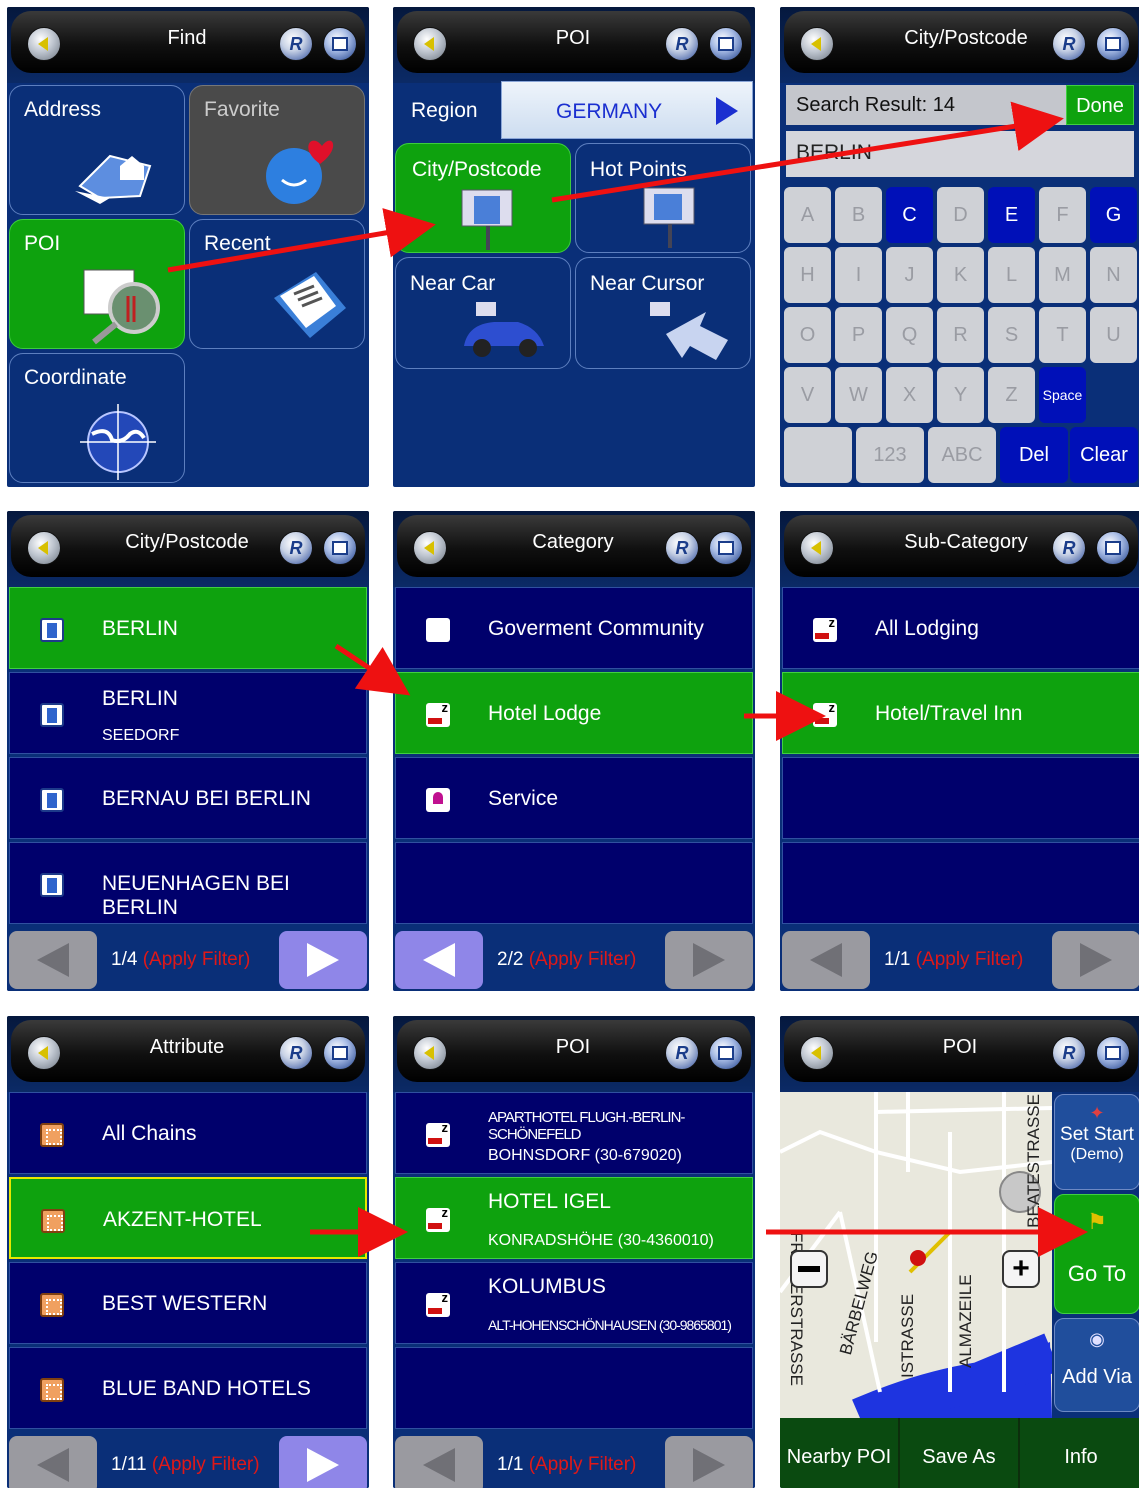 Image resolution: width=1139 pixels, height=1488 pixels. Describe the element at coordinates (1113, 275) in the screenshot. I see `key-n: N` at that location.